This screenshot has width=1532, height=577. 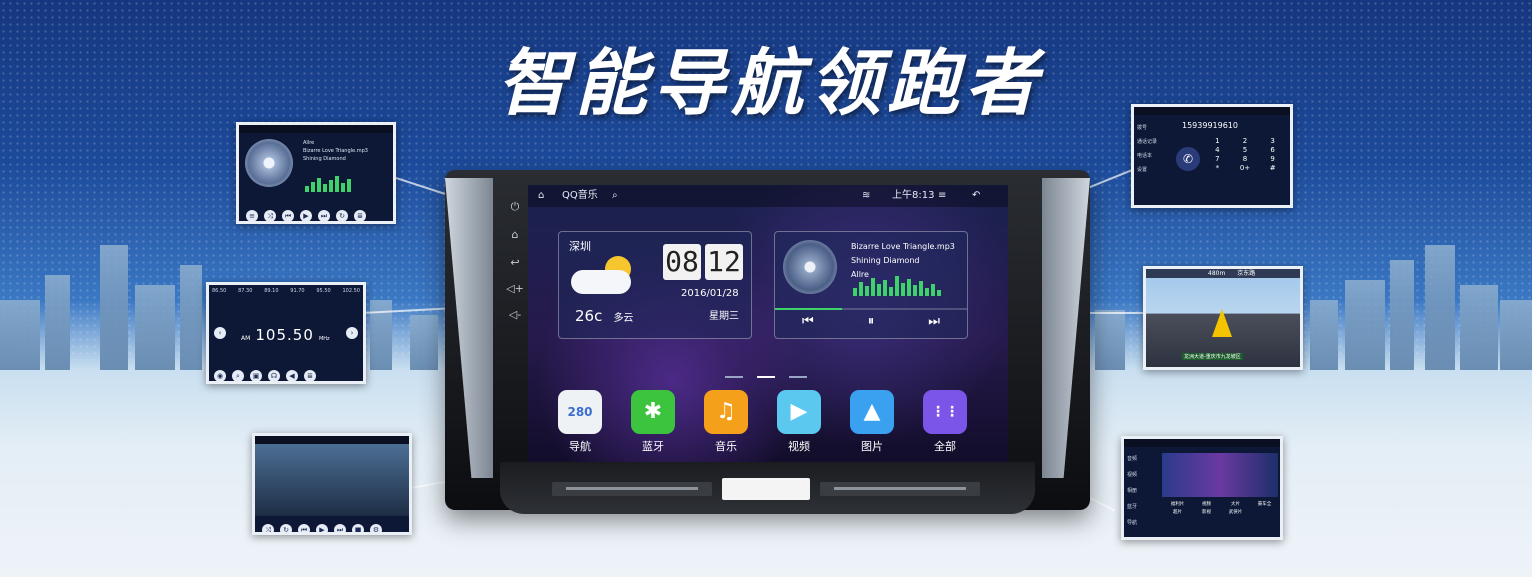 What do you see at coordinates (220, 333) in the screenshot?
I see `seek-back-icon: ‹` at bounding box center [220, 333].